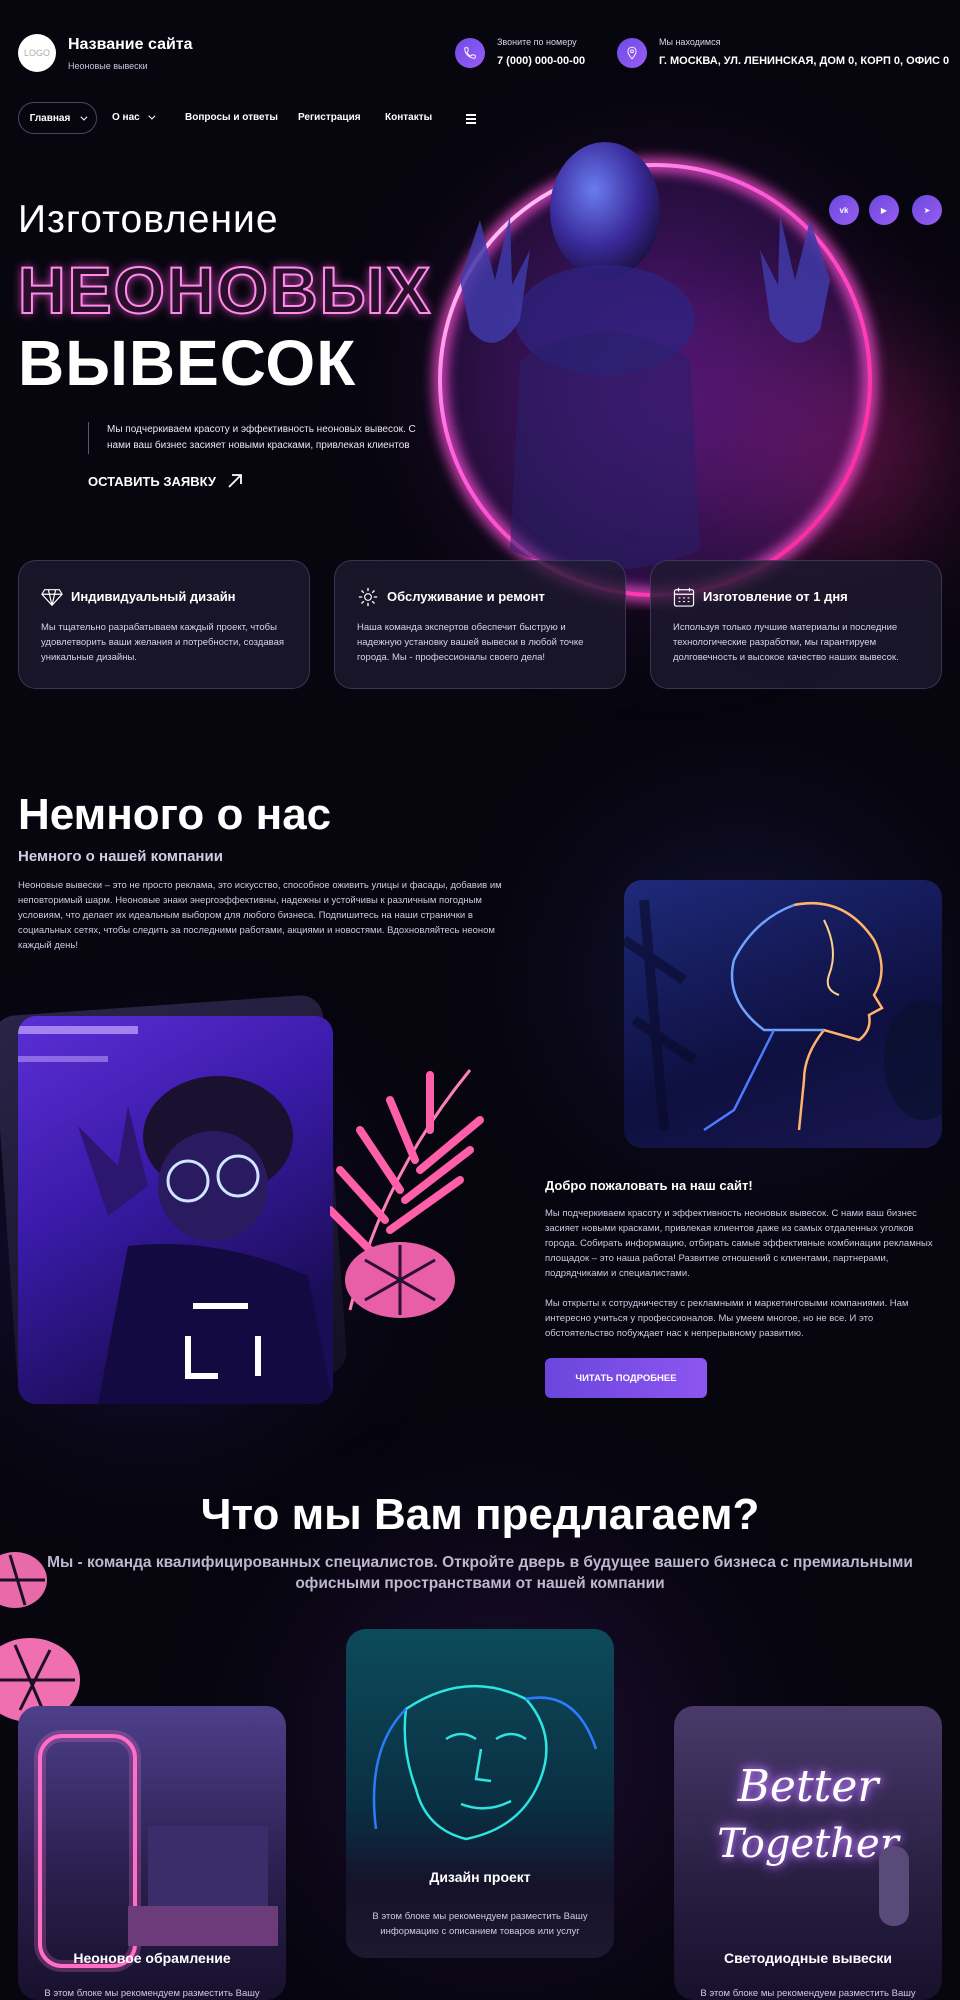 This screenshot has width=960, height=2000. I want to click on location-icon, so click(632, 53).